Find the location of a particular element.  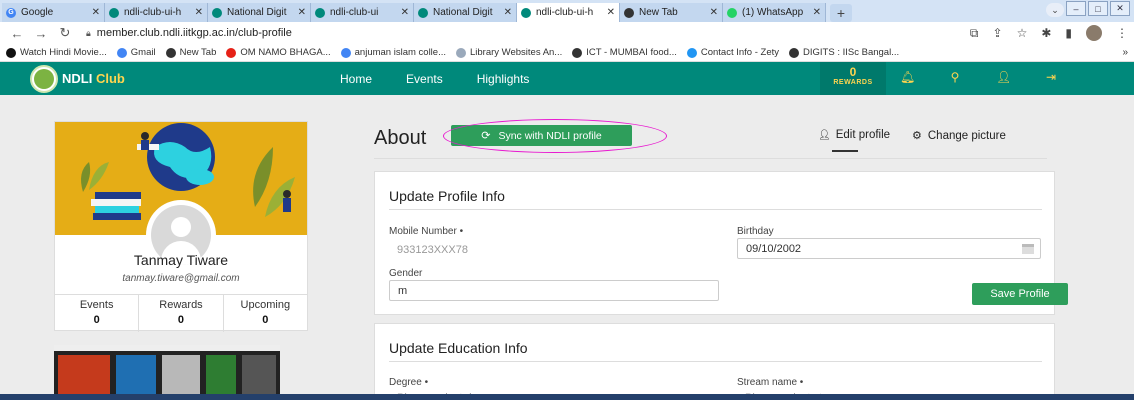

browser-tab: New Tab ✕ is located at coordinates (671, 12).